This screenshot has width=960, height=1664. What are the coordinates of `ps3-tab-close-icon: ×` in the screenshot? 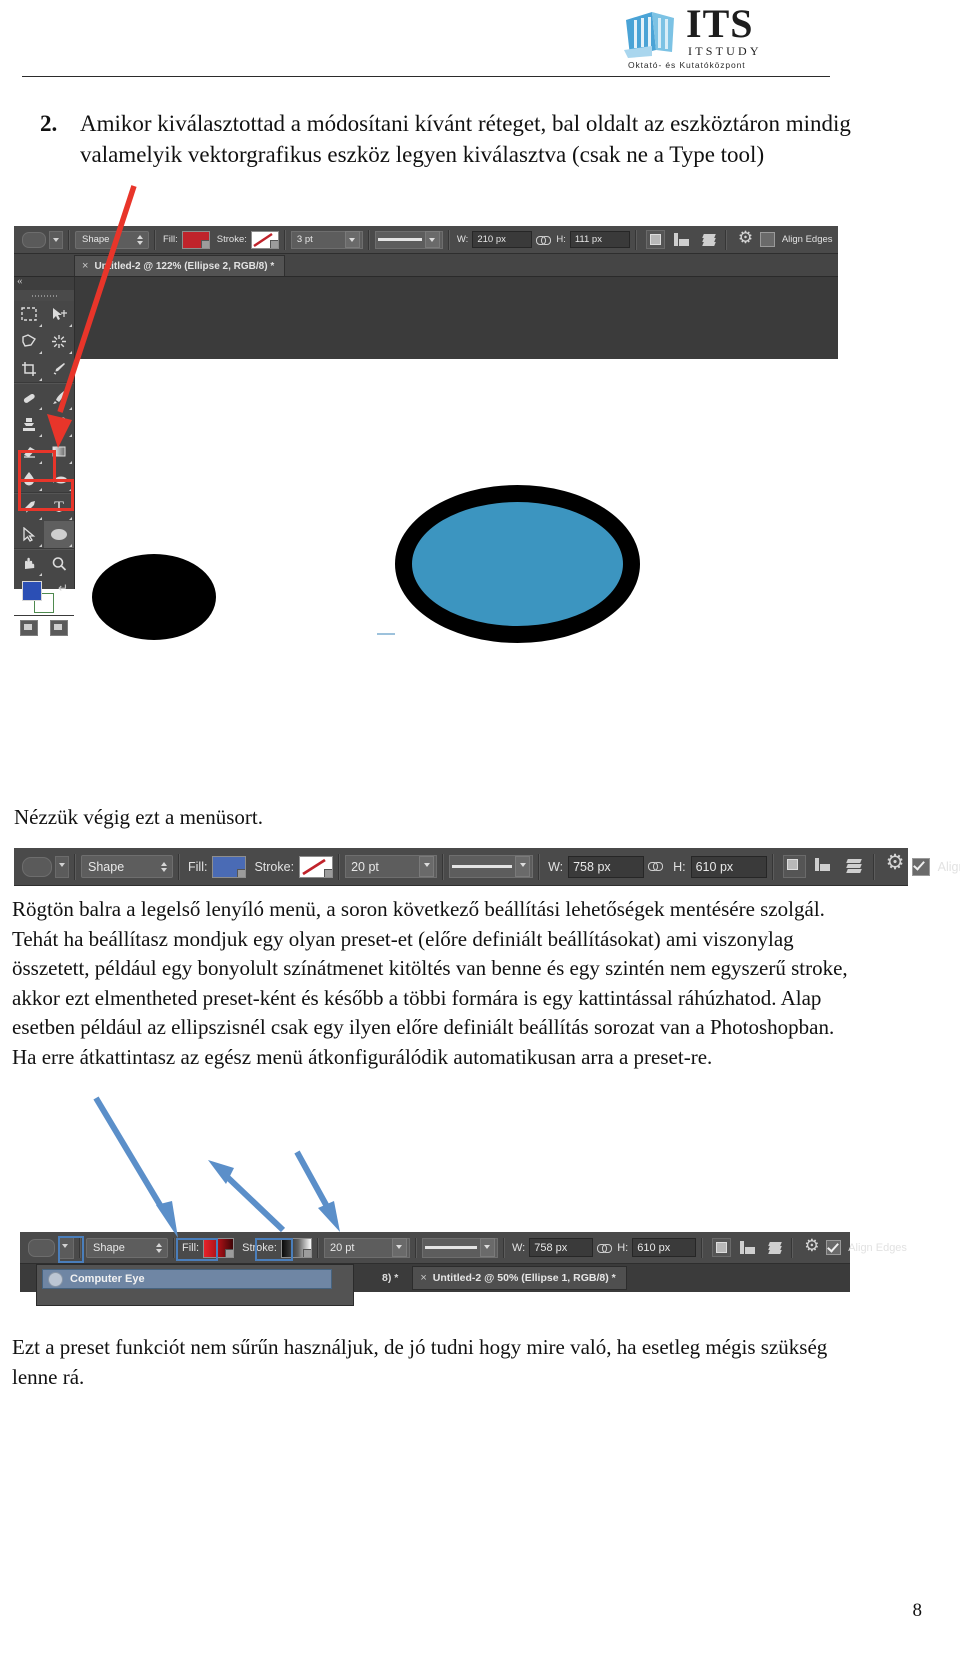 It's located at (423, 1278).